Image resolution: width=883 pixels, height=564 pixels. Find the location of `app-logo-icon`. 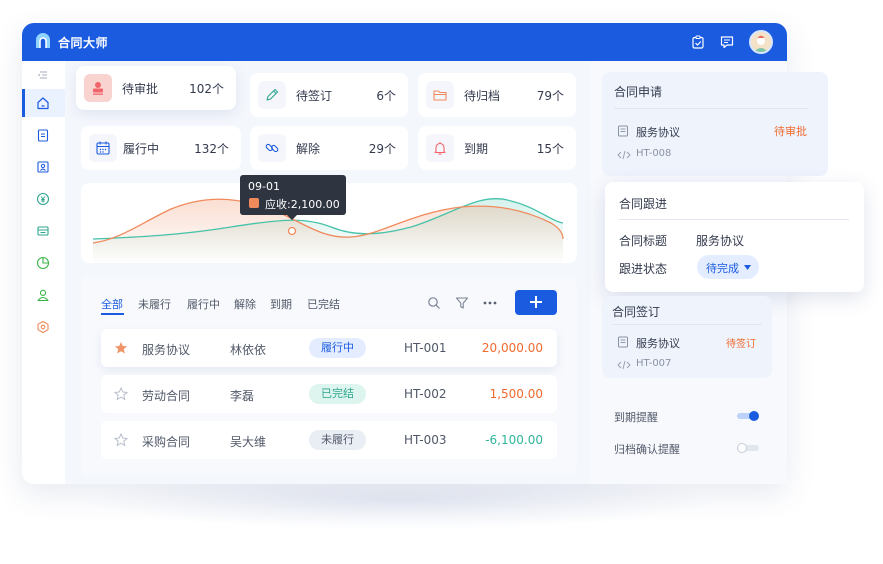

app-logo-icon is located at coordinates (43, 40).